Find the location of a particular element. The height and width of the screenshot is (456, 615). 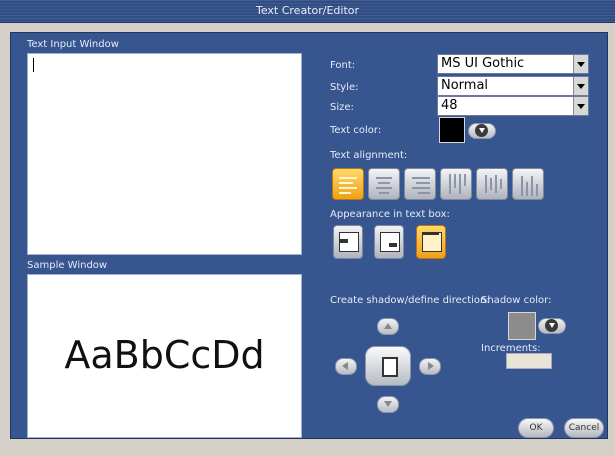

shadow-down-button is located at coordinates (388, 404).